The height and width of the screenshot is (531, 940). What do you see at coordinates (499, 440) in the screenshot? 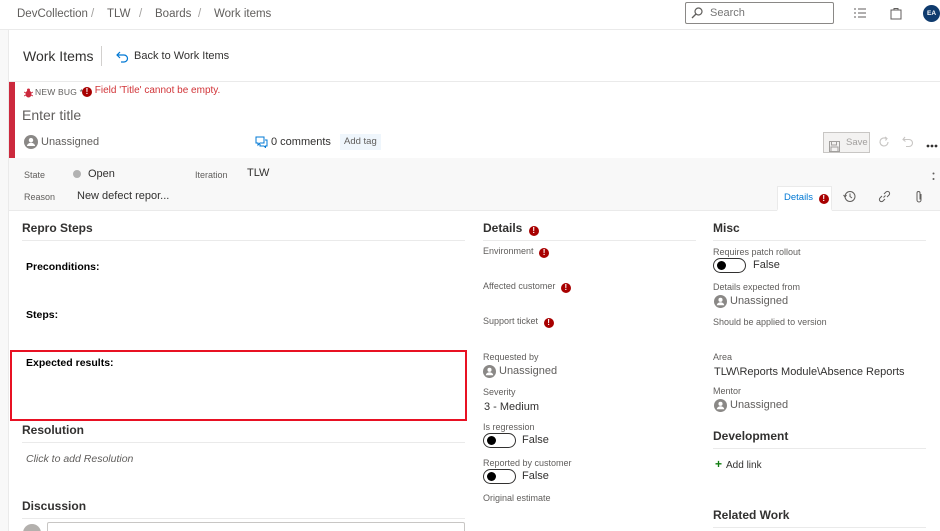
I see `is-regression-toggle` at bounding box center [499, 440].